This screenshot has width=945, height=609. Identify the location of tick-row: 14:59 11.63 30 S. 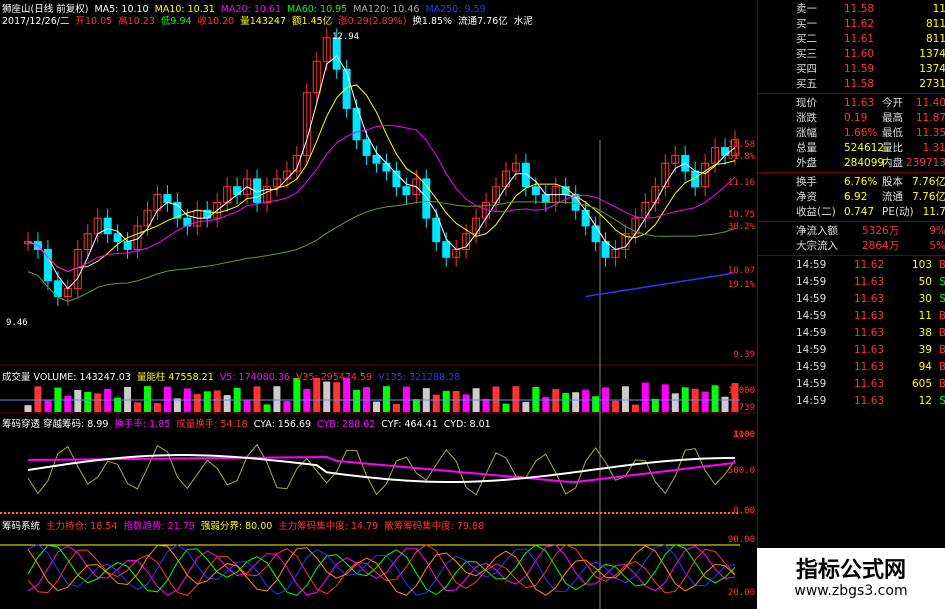
(851, 299).